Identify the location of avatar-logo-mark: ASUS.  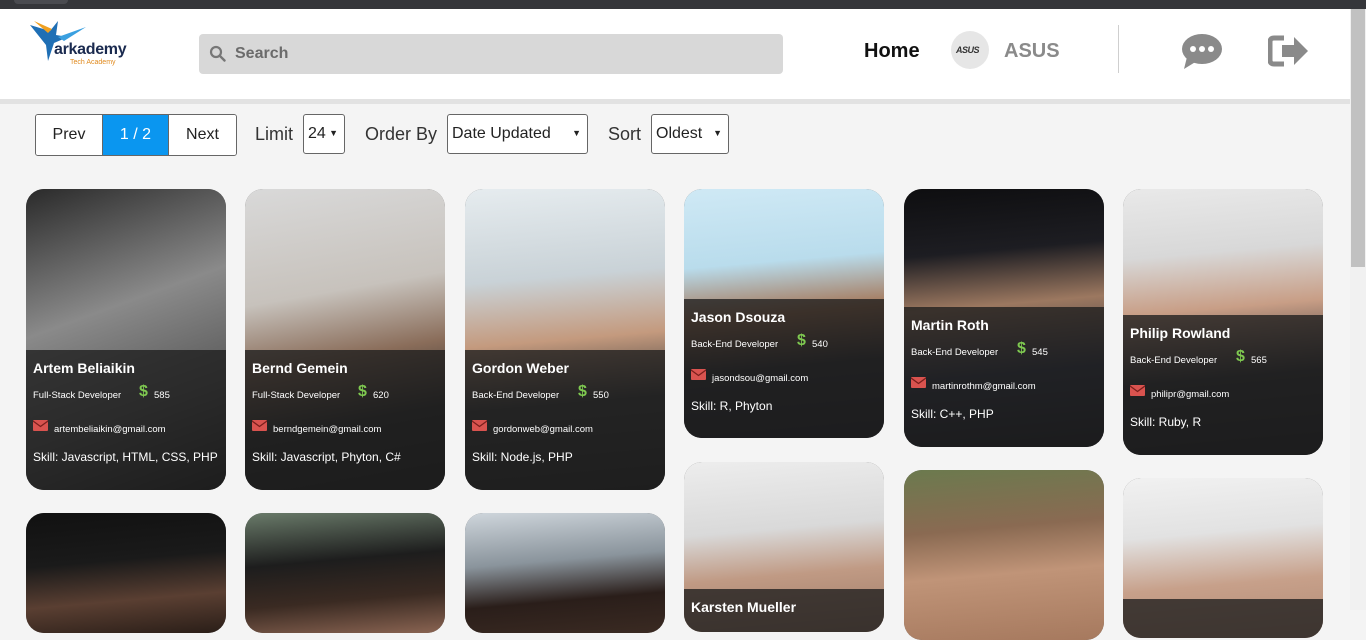
(968, 50).